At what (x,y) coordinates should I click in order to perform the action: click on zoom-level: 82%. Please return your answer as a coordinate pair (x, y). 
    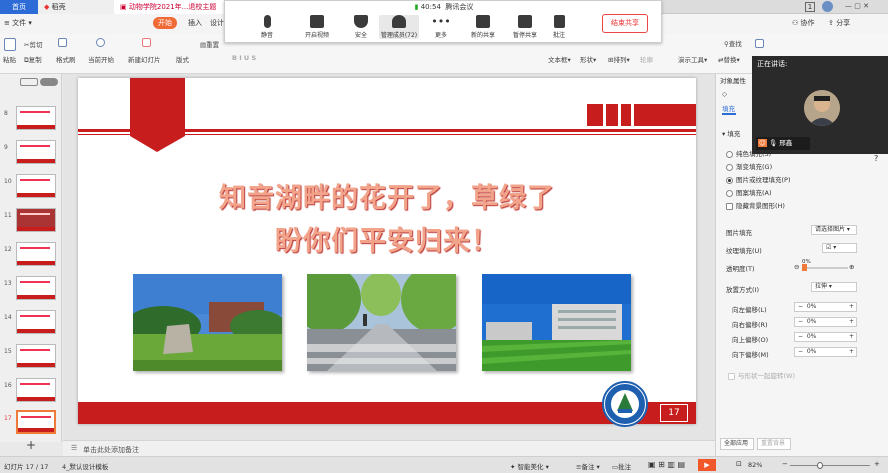
    Looking at the image, I should click on (755, 465).